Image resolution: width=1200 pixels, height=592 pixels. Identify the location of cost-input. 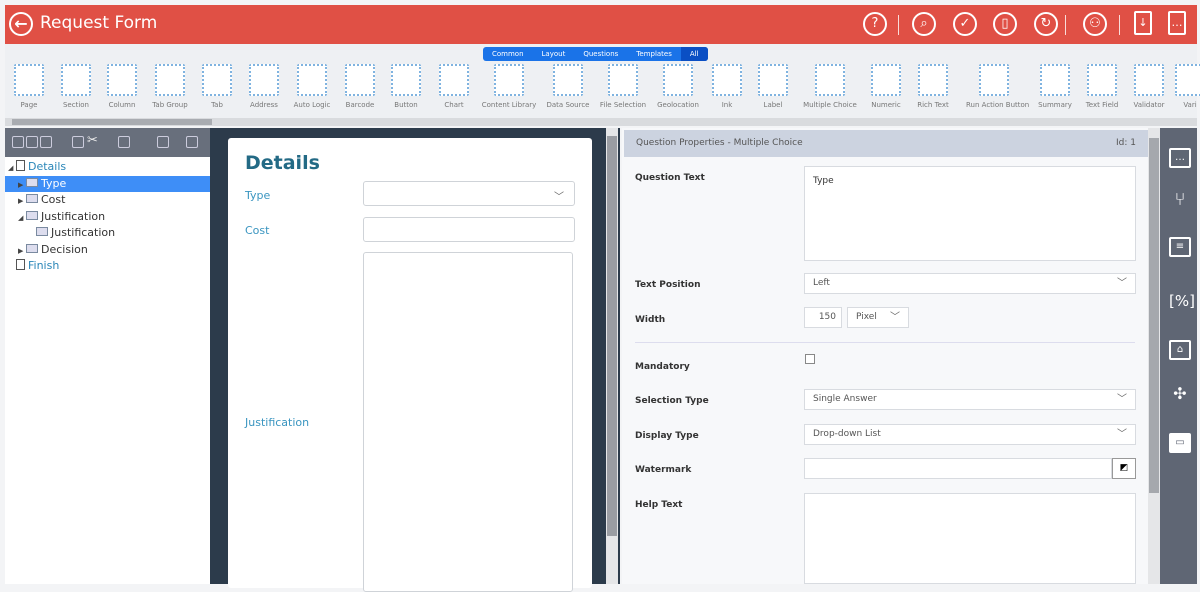
(469, 229).